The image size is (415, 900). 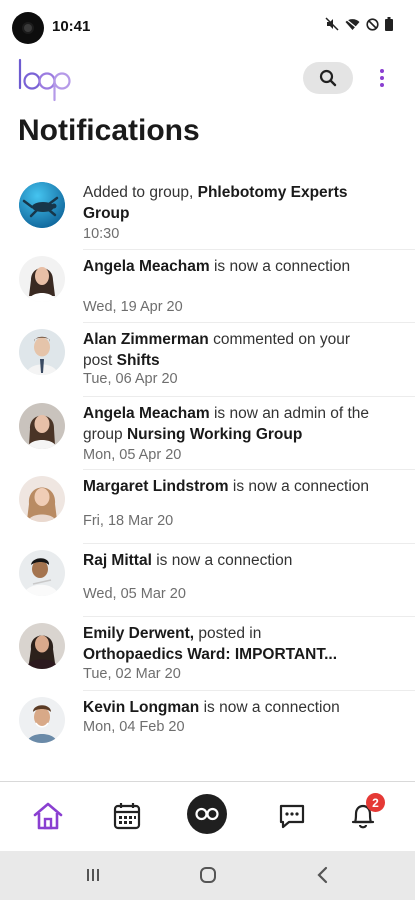 I want to click on more-vertical-icon, so click(x=382, y=71).